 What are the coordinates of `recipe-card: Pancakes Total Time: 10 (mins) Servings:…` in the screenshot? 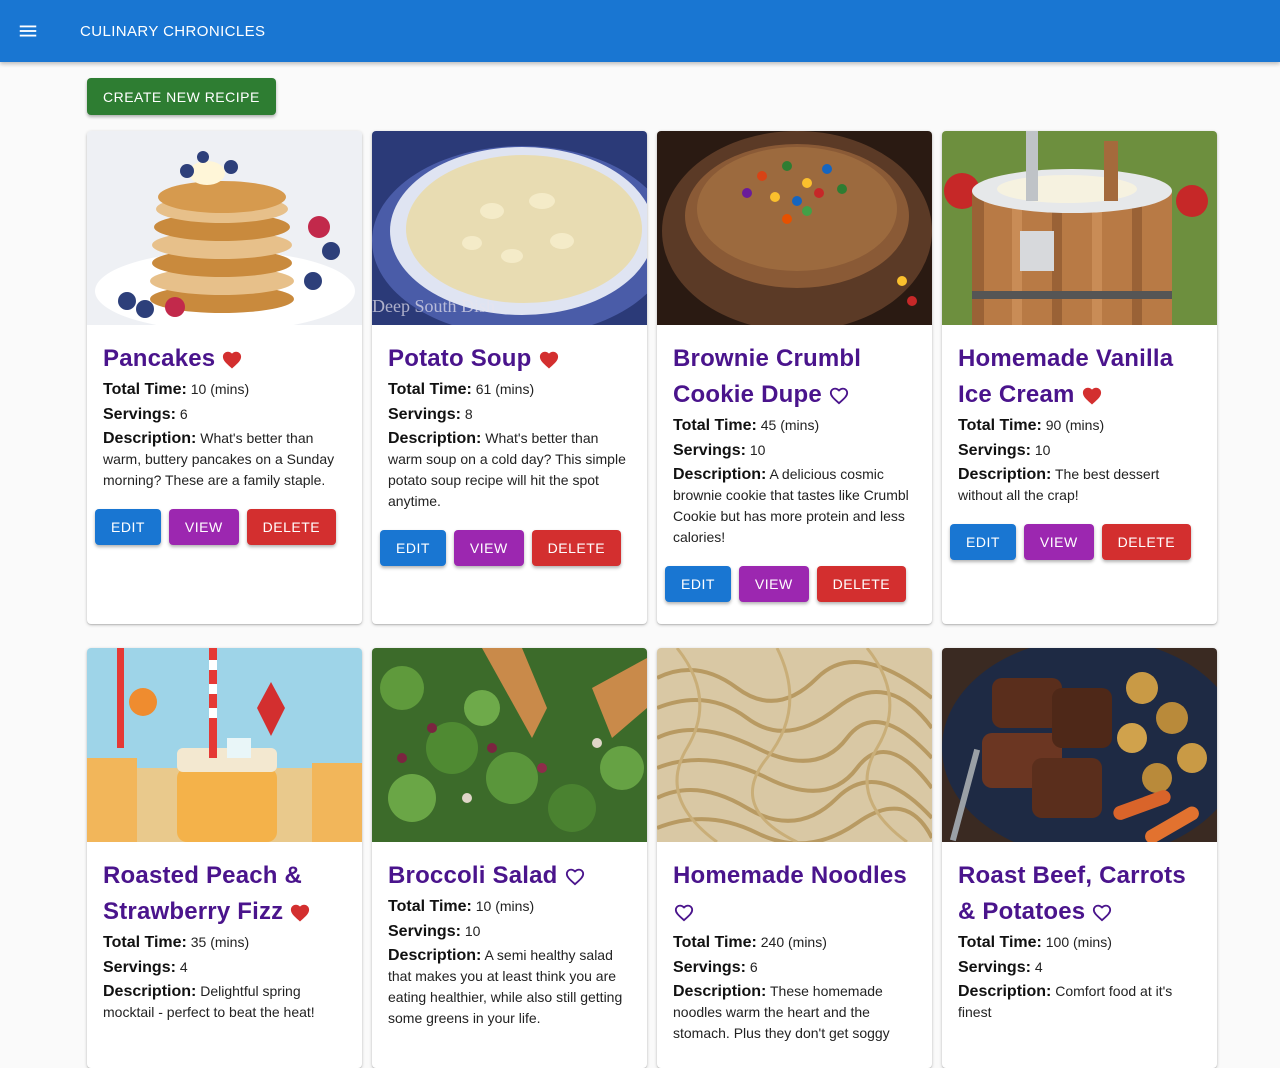 It's located at (224, 377).